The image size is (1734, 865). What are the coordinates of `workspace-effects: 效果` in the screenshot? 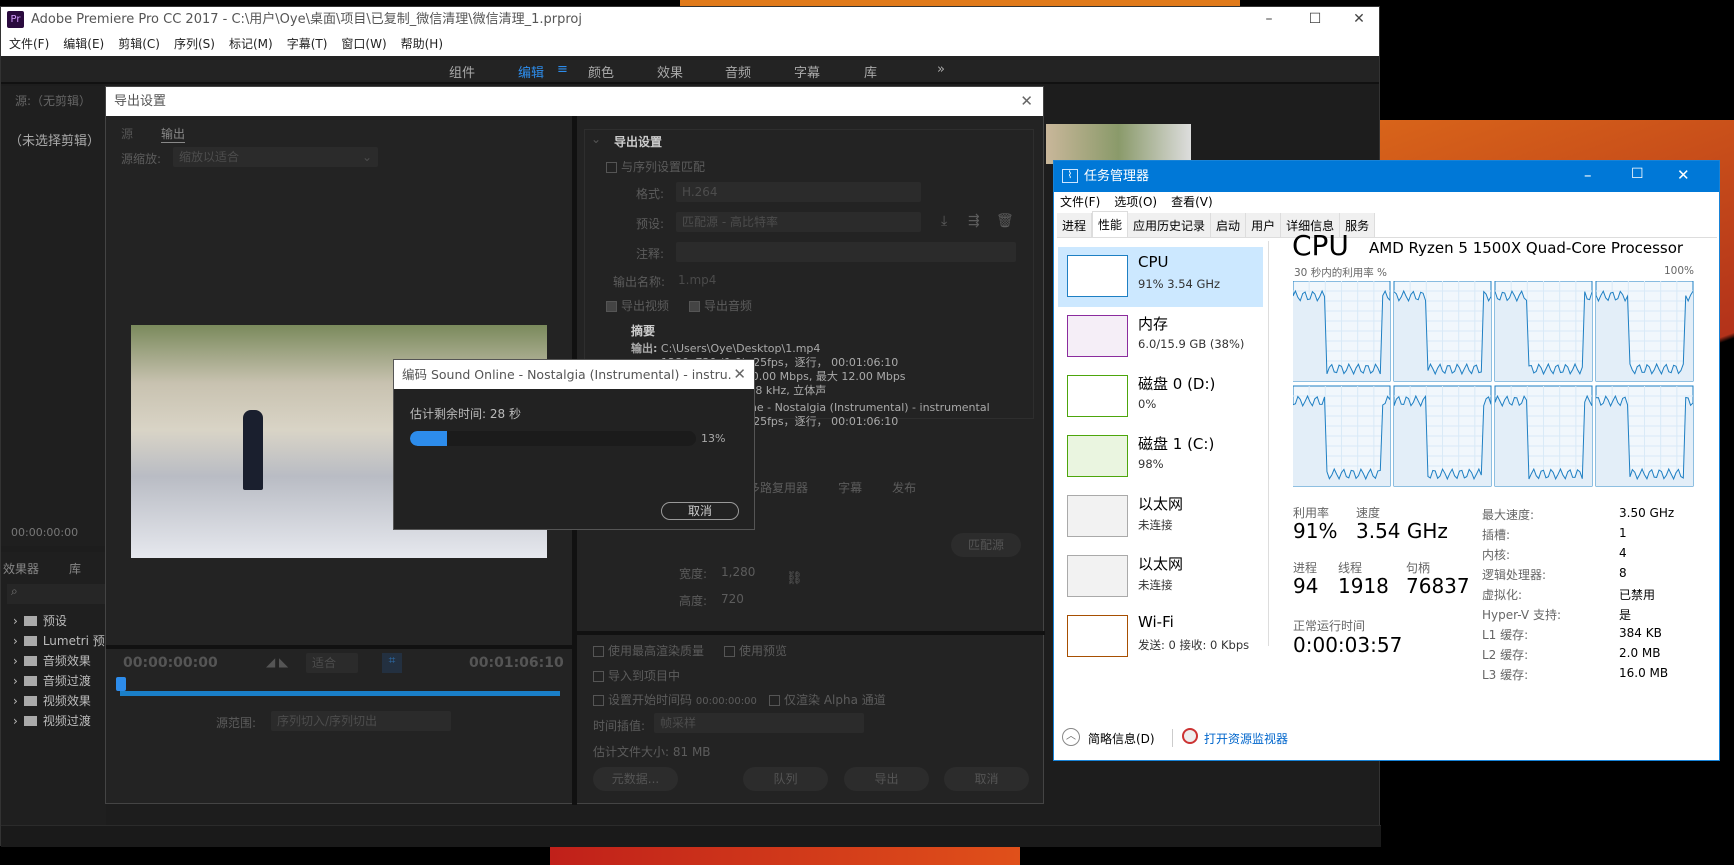 It's located at (670, 71).